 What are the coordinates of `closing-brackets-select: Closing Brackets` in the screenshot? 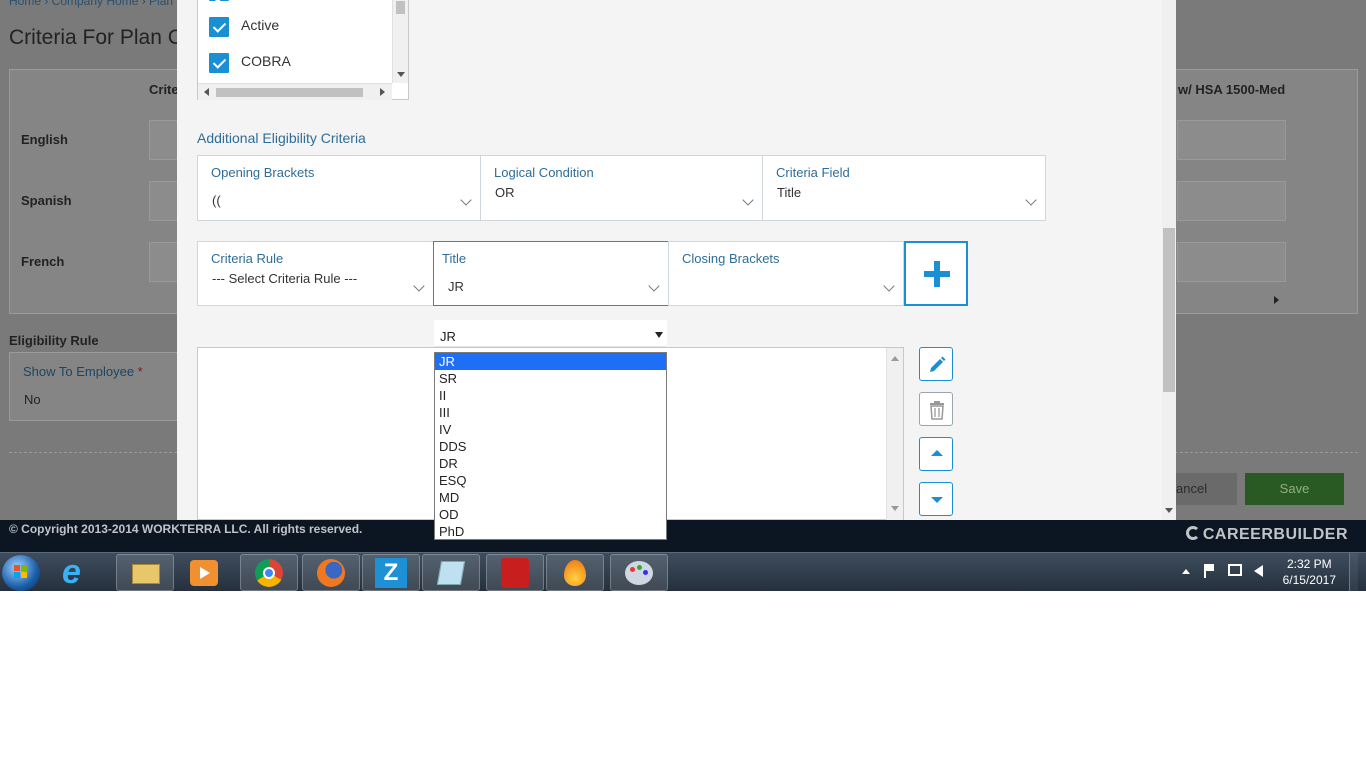 It's located at (786, 273).